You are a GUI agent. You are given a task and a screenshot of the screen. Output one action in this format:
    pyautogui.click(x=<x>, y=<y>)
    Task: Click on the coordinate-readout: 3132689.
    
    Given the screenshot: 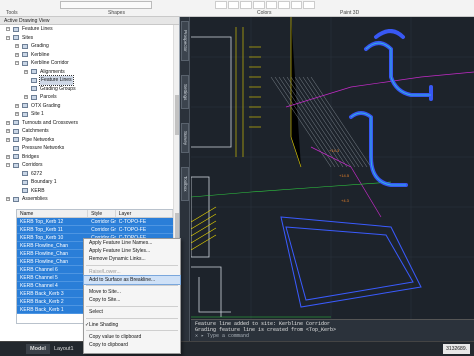 What is the action you would take?
    pyautogui.click(x=456, y=349)
    